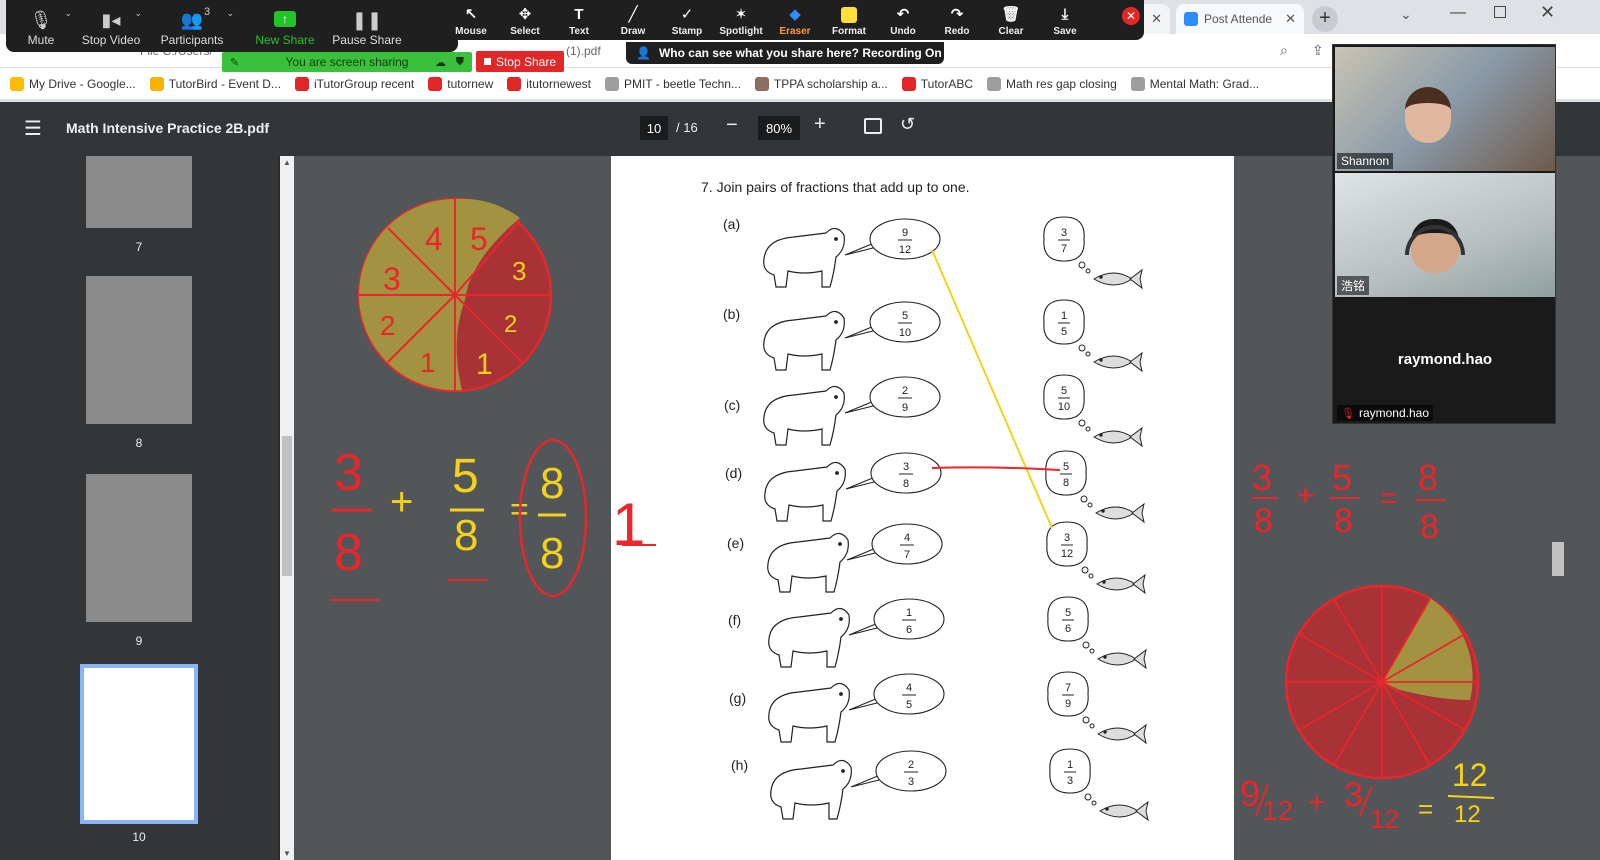 Image resolution: width=1600 pixels, height=860 pixels. Describe the element at coordinates (738, 698) in the screenshot. I see `row-label: (g)` at that location.